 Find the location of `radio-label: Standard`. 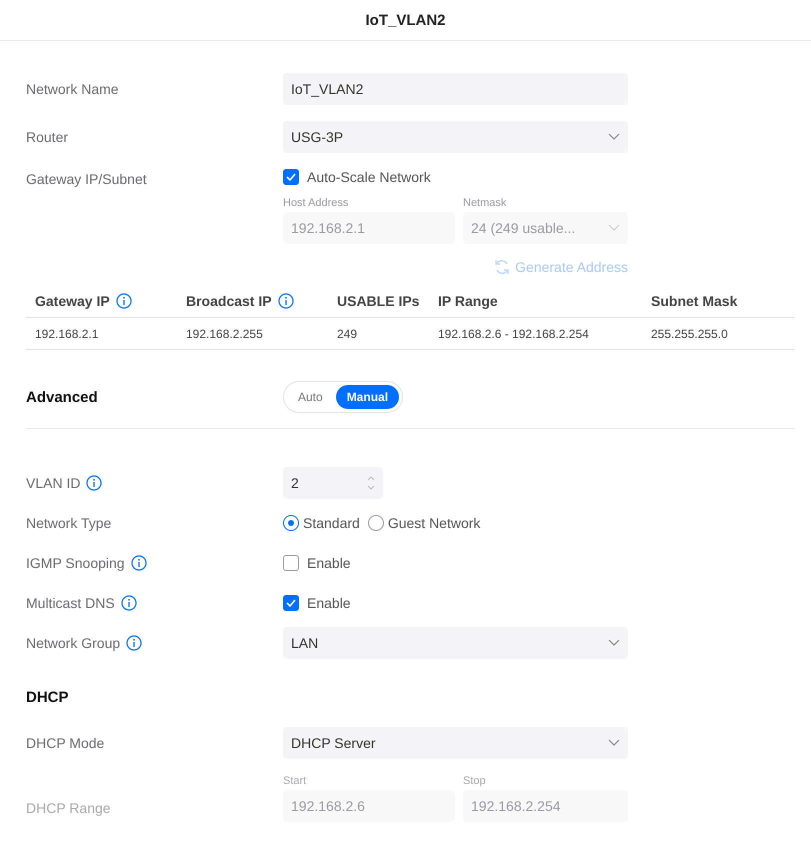

radio-label: Standard is located at coordinates (331, 523).